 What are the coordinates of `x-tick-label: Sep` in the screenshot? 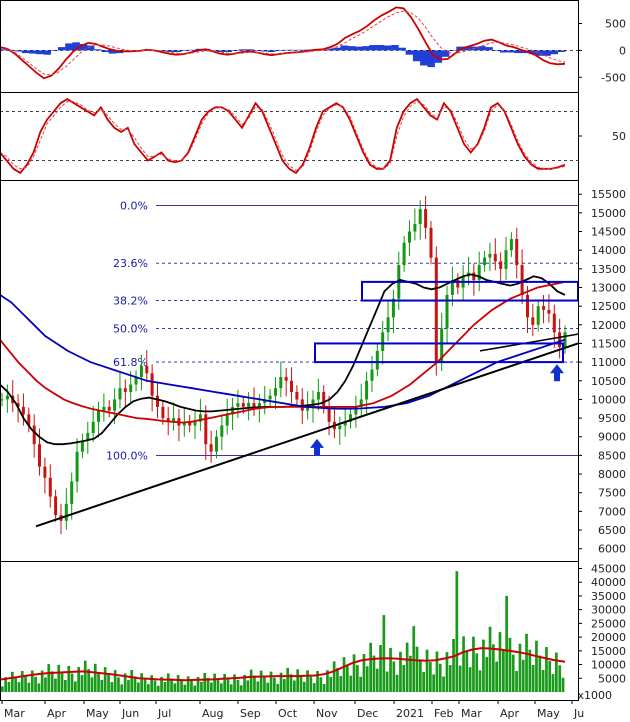 It's located at (250, 713).